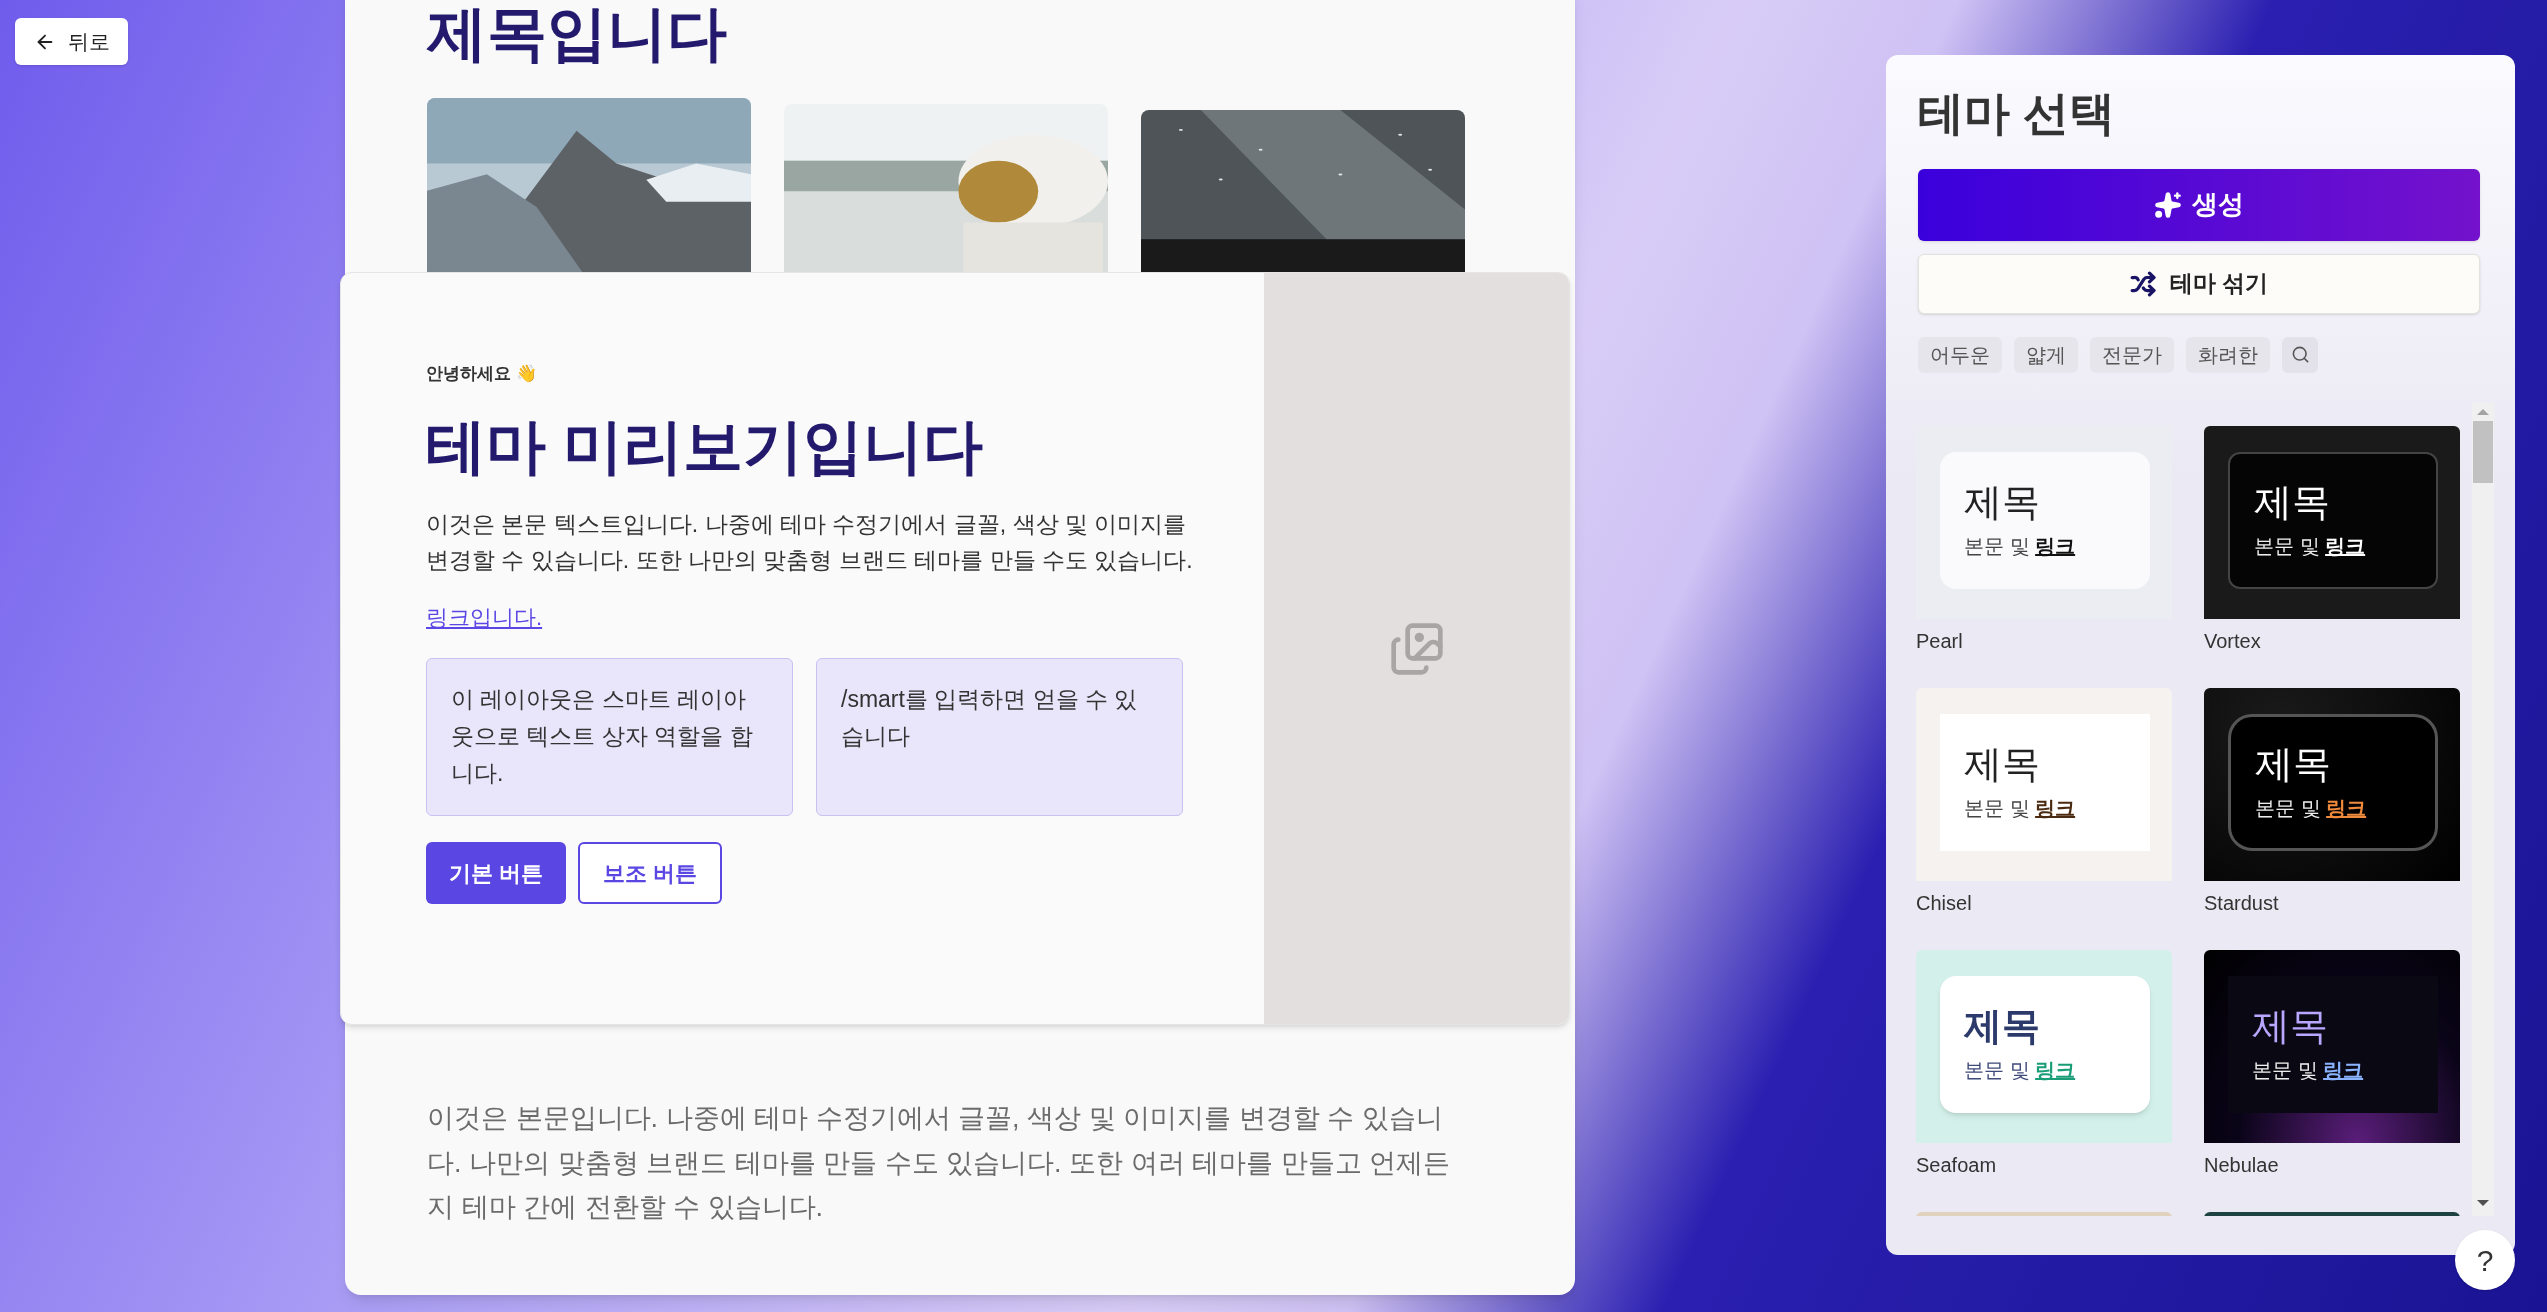  I want to click on text-box: /smart를 입력하면 얻을 수 있습니다, so click(999, 737).